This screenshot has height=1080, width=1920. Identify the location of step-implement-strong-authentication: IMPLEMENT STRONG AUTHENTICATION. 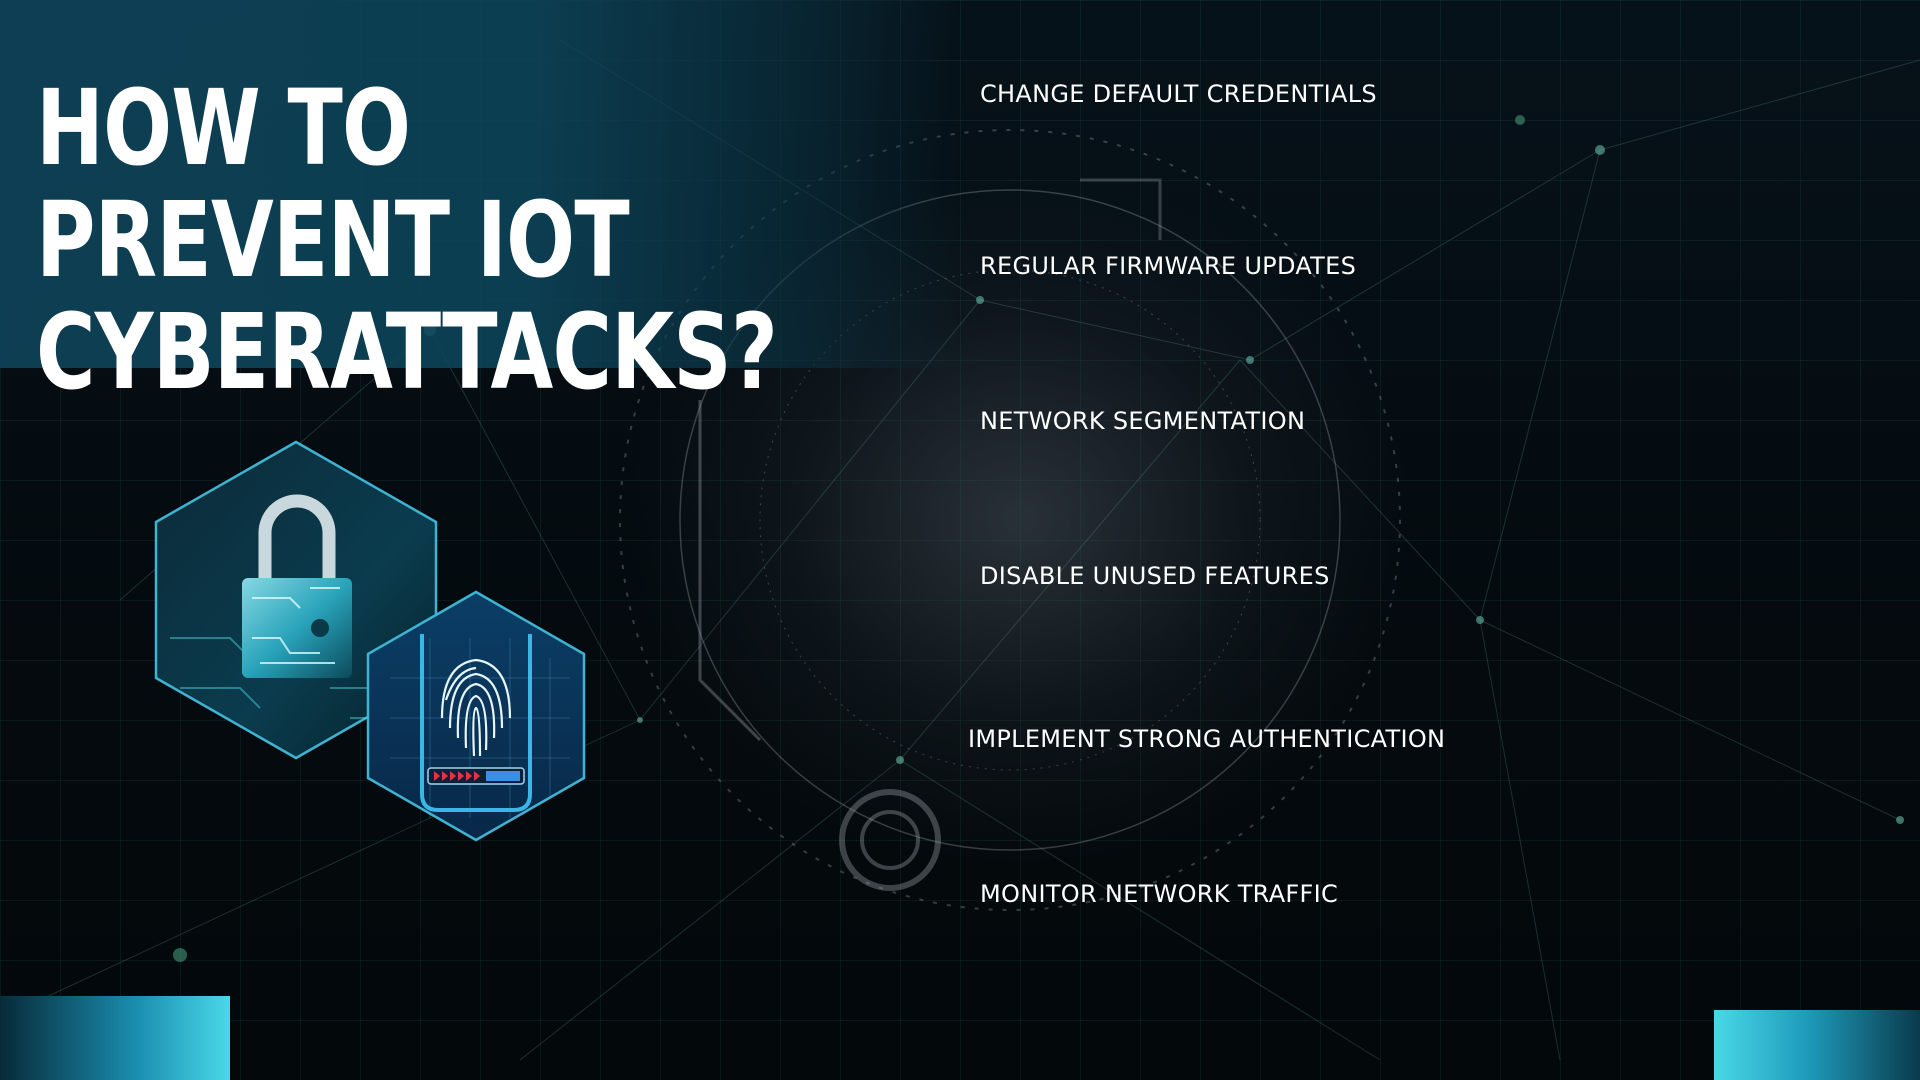
(1207, 739).